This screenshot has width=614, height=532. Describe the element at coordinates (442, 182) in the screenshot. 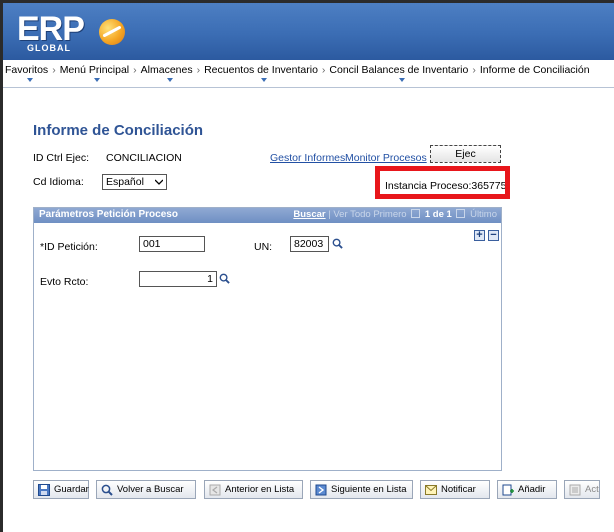

I see `highlight-box` at that location.